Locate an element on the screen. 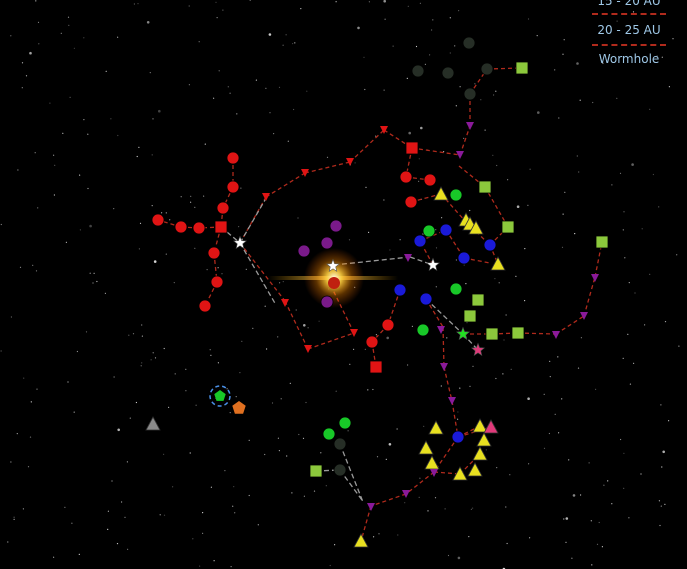 The width and height of the screenshot is (687, 569). player-fleet-icon is located at coordinates (220, 395).